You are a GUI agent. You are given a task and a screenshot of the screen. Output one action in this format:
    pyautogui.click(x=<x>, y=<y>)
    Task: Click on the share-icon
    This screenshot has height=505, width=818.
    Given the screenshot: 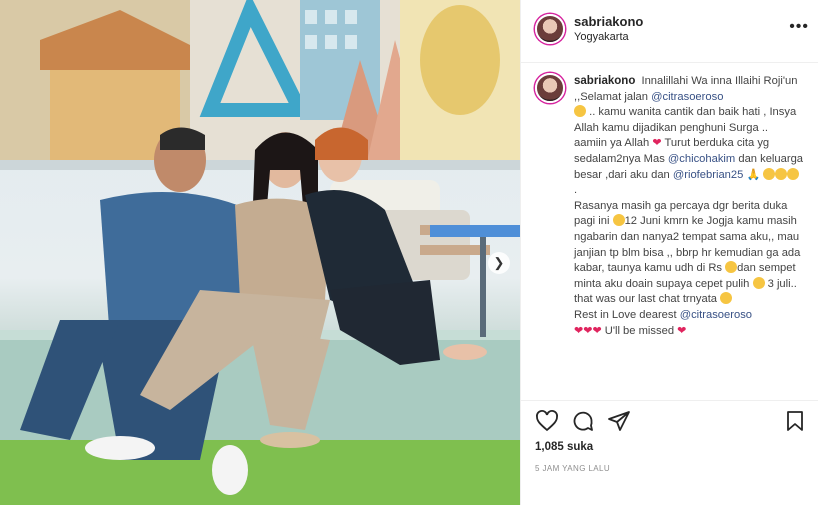 What is the action you would take?
    pyautogui.click(x=619, y=421)
    